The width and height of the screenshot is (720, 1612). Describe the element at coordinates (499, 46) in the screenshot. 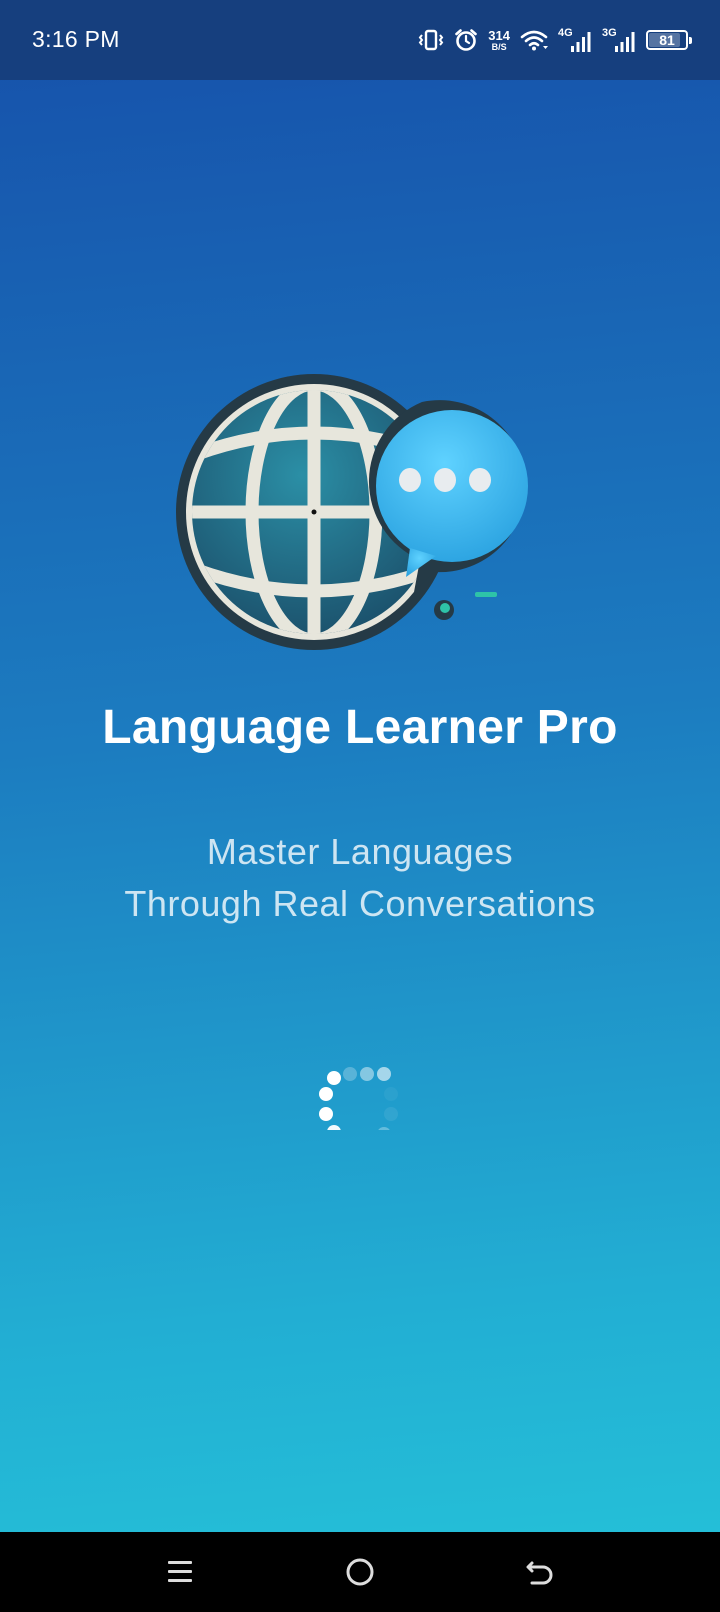

I see `net-speed-unit: B/S` at that location.